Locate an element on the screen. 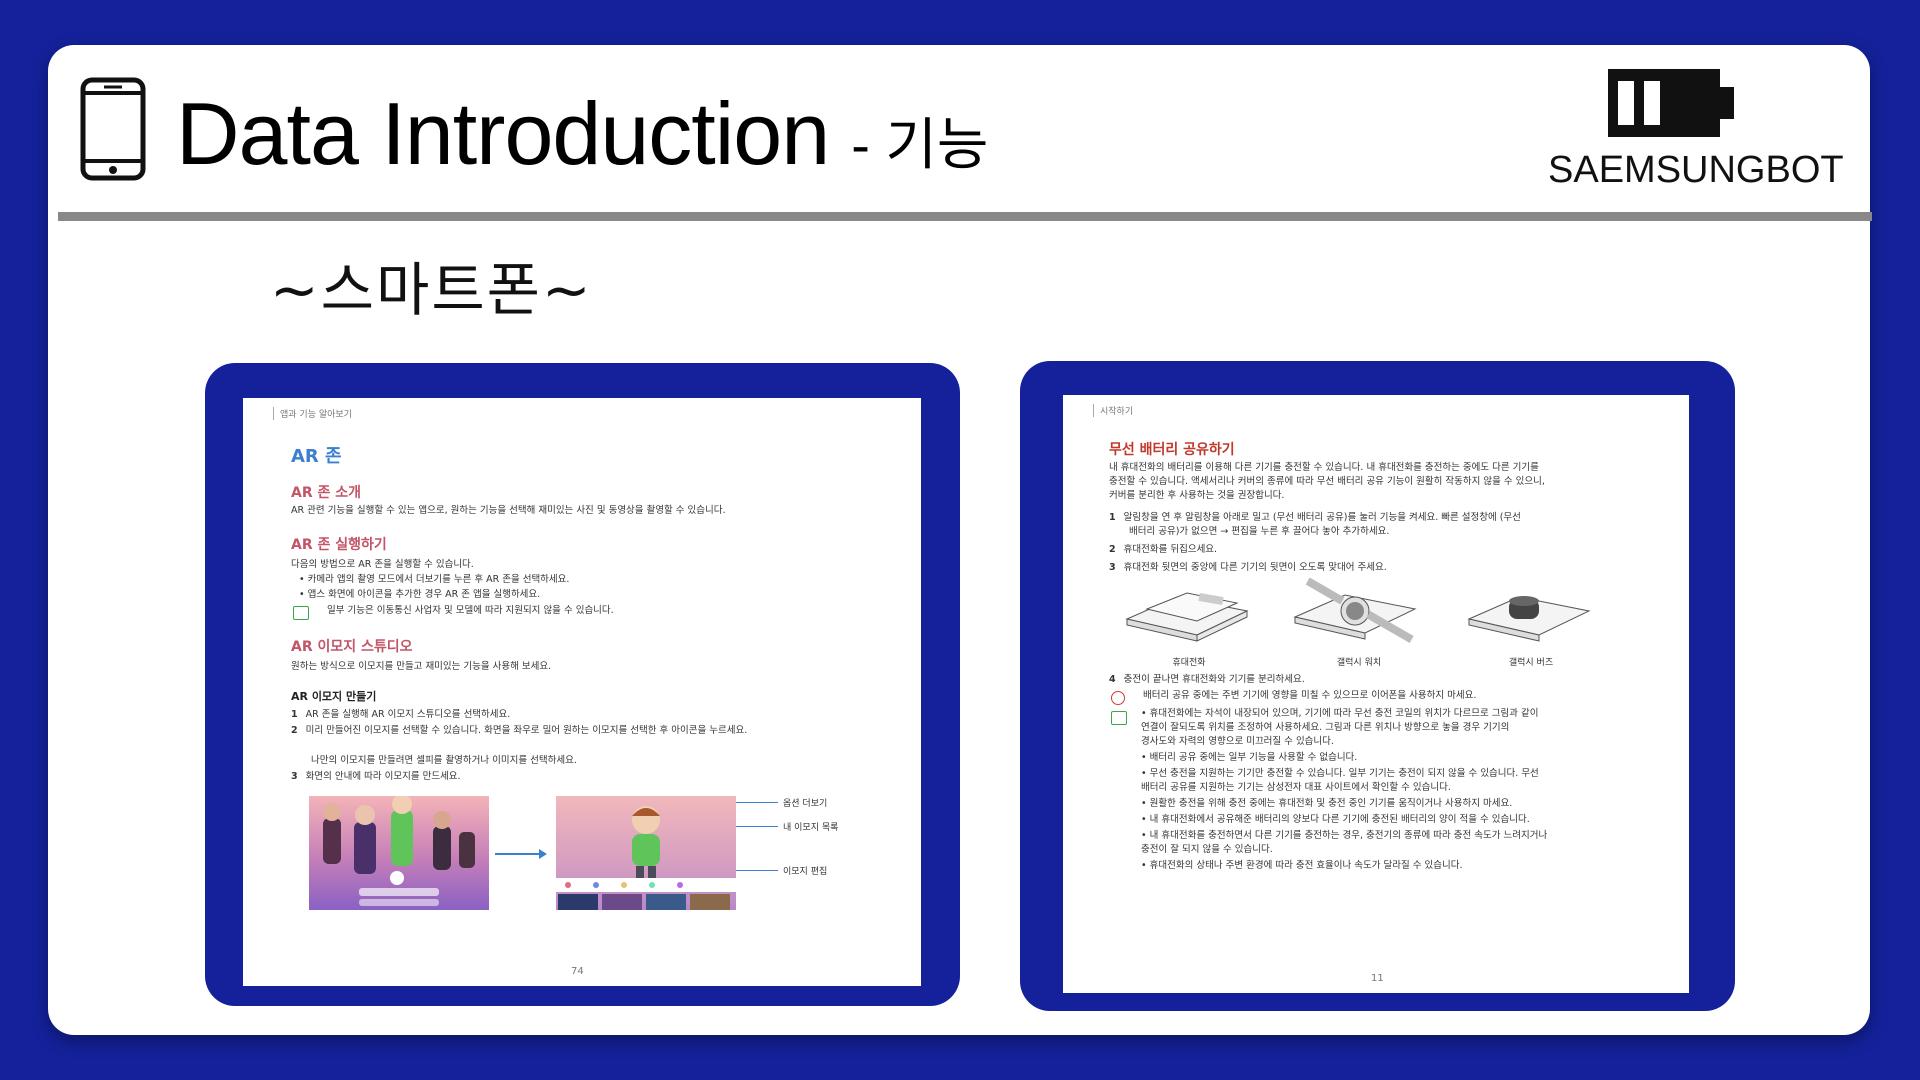 This screenshot has width=1920, height=1080. phone-sharing-illustration is located at coordinates (1187, 617).